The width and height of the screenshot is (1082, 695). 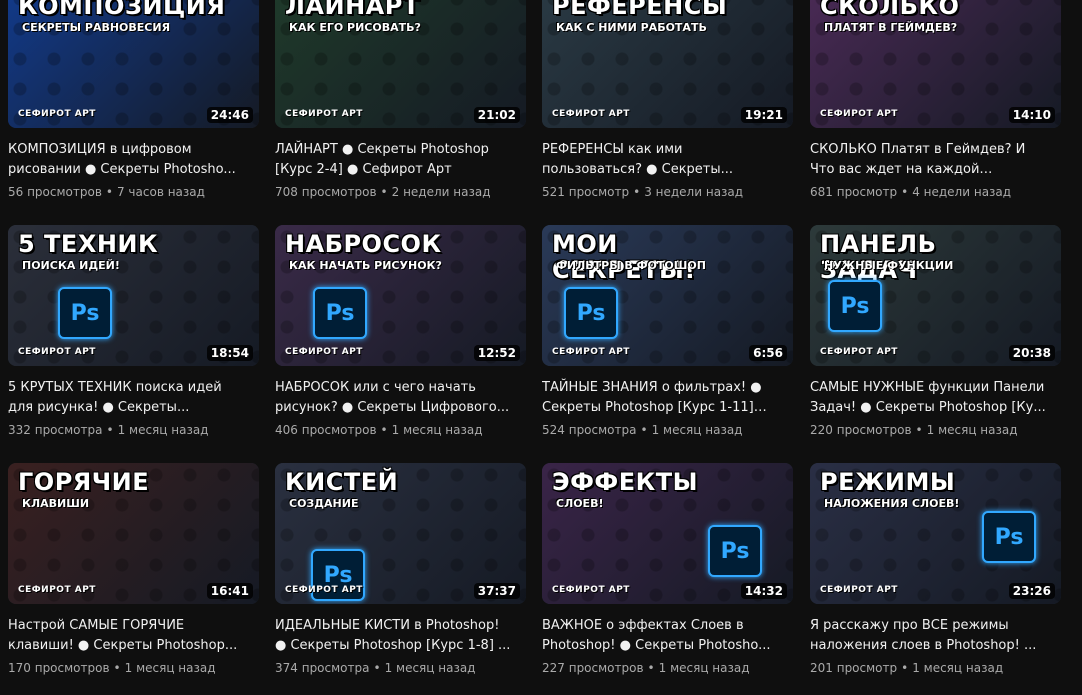 I want to click on thumbnail-title: МОИ СЕКРЕТЫ!, so click(x=624, y=257).